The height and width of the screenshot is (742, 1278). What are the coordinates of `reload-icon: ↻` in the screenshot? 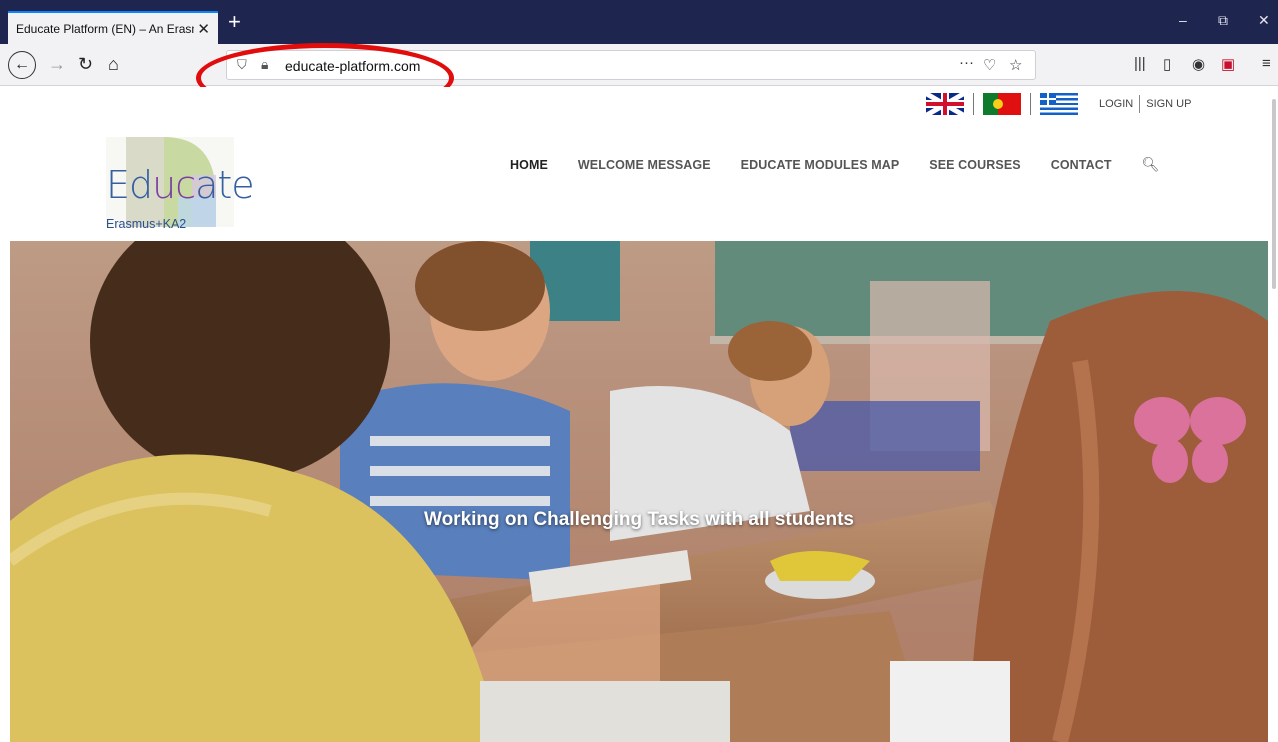 It's located at (85, 64).